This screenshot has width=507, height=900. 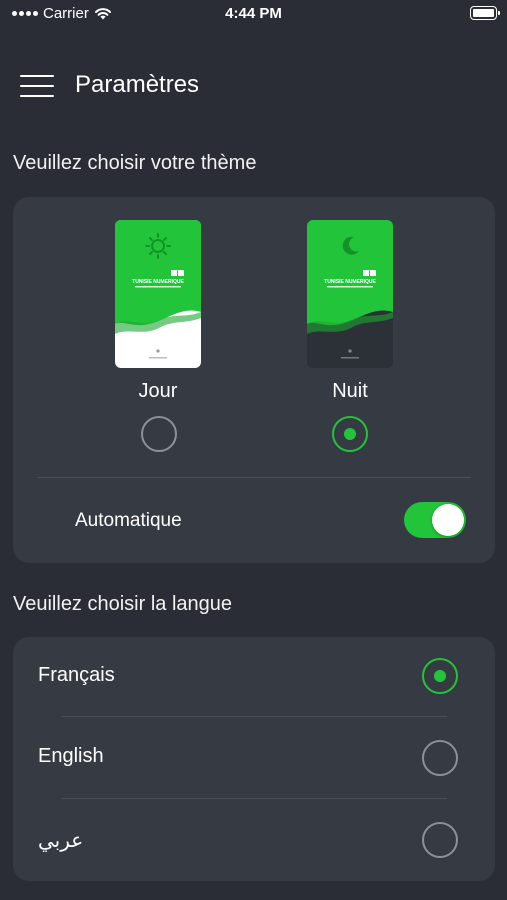 What do you see at coordinates (123, 604) in the screenshot?
I see `language-section-title: Veuillez choisir la langue` at bounding box center [123, 604].